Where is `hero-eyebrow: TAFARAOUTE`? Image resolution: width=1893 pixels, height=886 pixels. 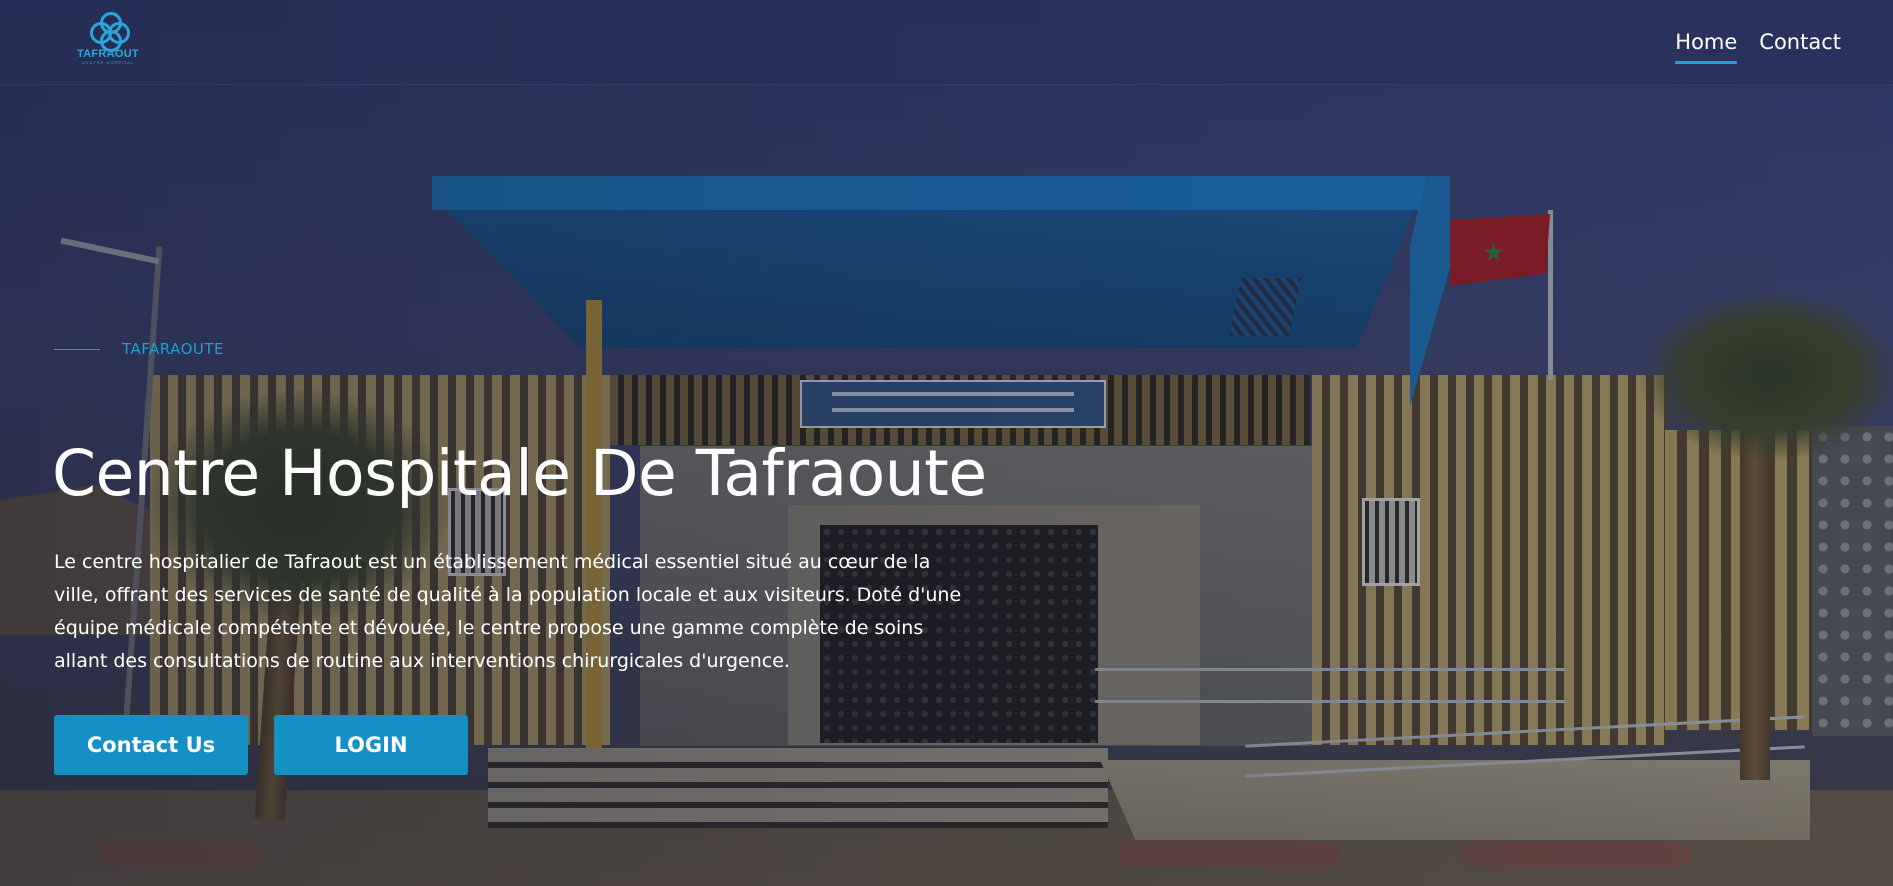
hero-eyebrow: TAFARAOUTE is located at coordinates (139, 349).